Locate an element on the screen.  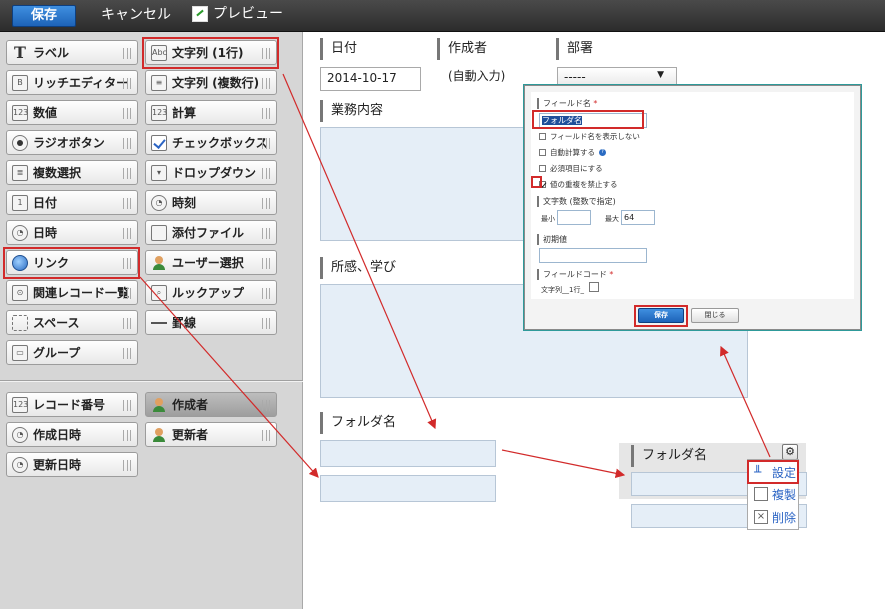
task-field-label: 業務内容 is located at coordinates (351, 111).